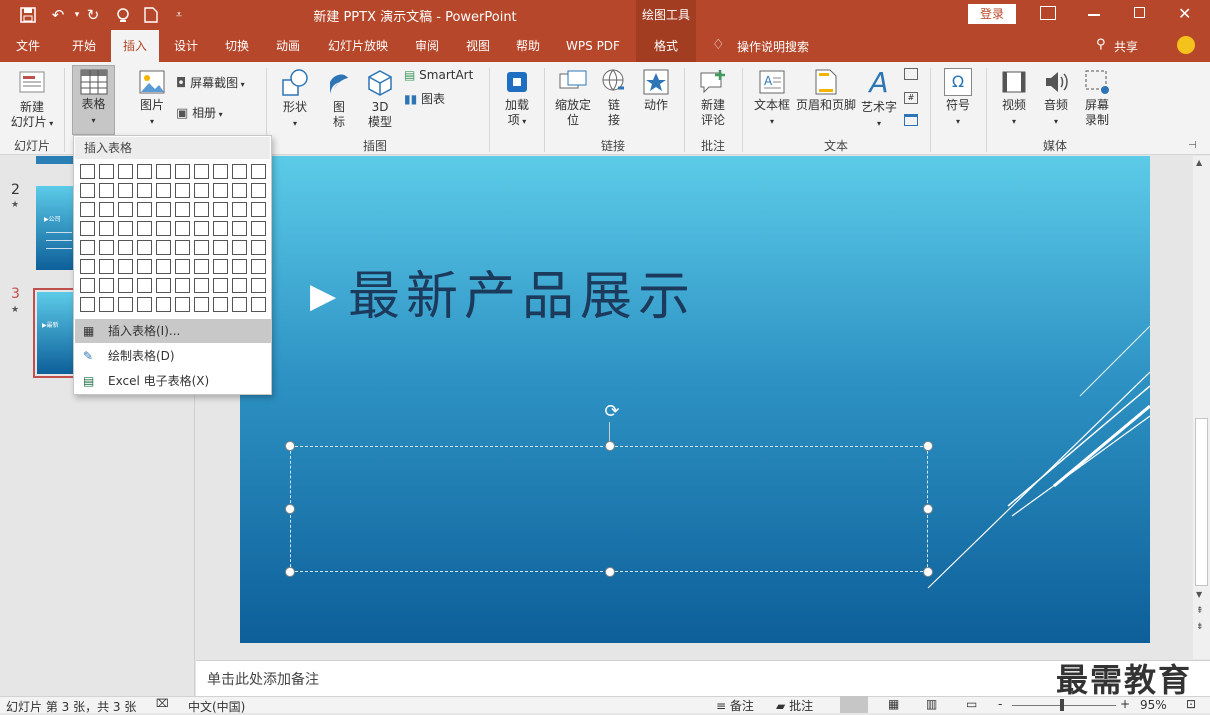 Image resolution: width=1210 pixels, height=715 pixels. Describe the element at coordinates (992, 14) in the screenshot. I see `login-button: 登录` at that location.